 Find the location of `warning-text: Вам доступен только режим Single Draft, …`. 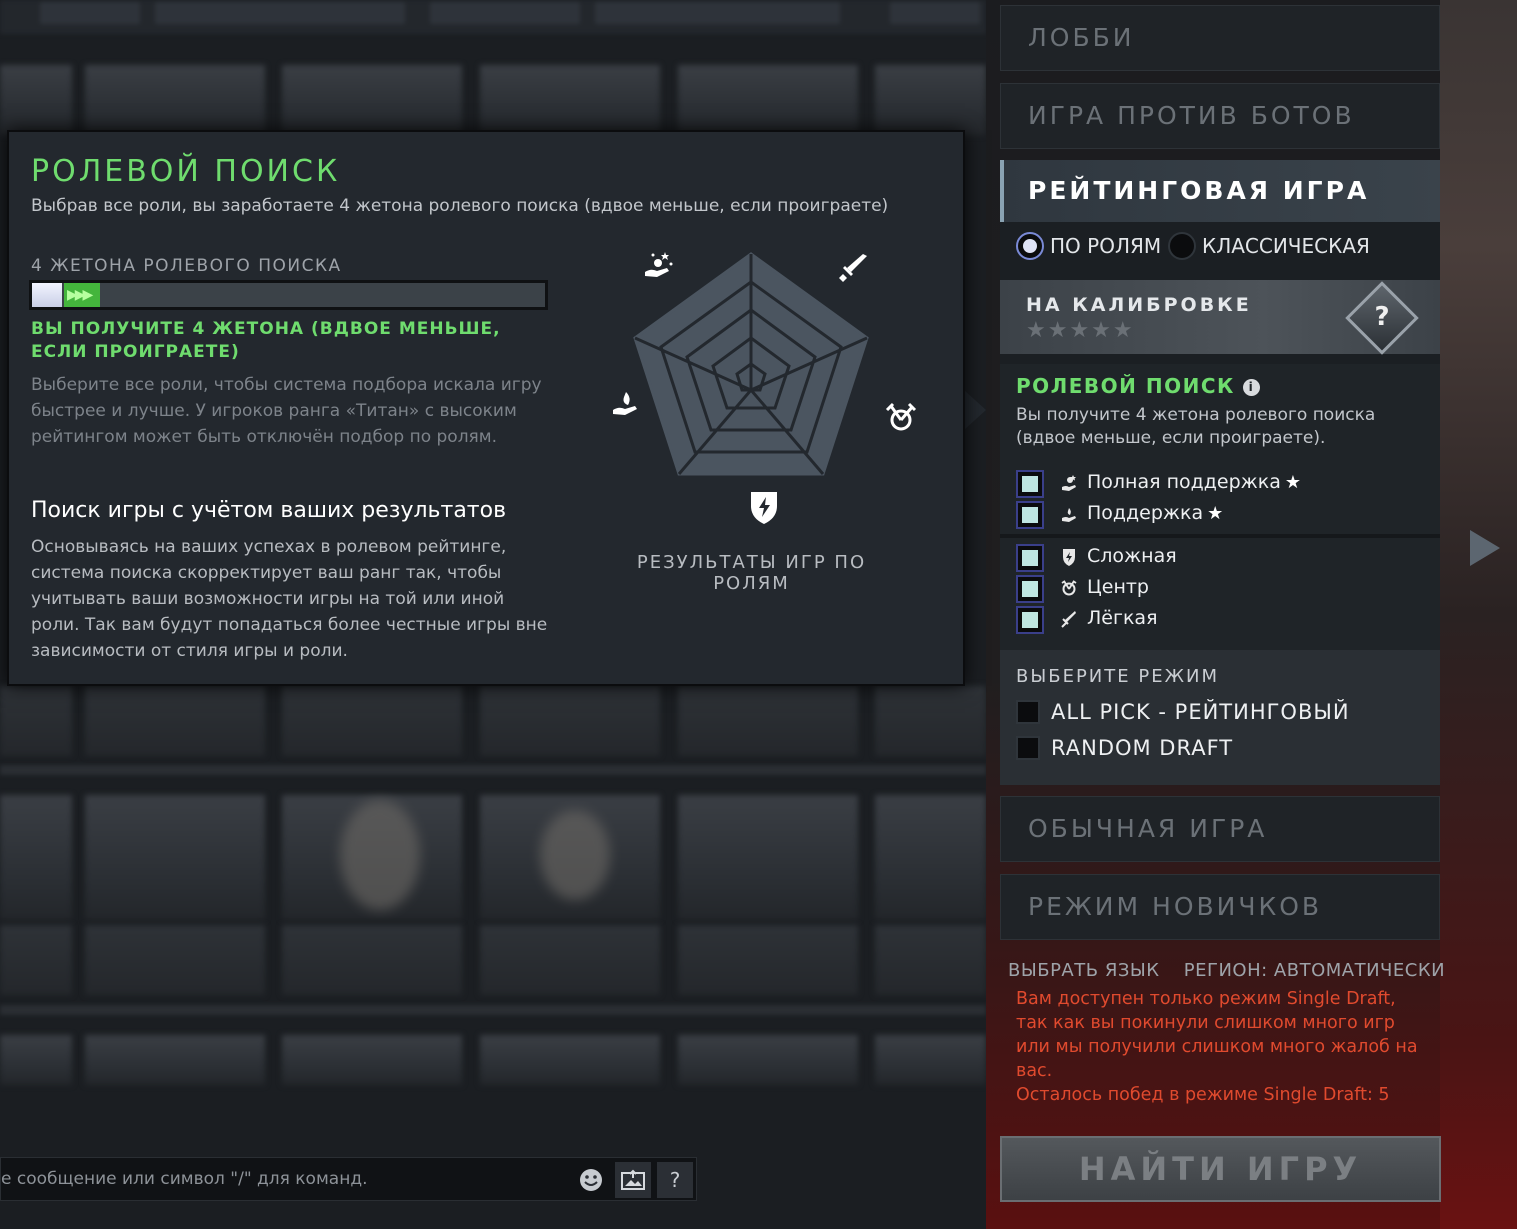

warning-text: Вам доступен только режим Single Draft, … is located at coordinates (1217, 1035).